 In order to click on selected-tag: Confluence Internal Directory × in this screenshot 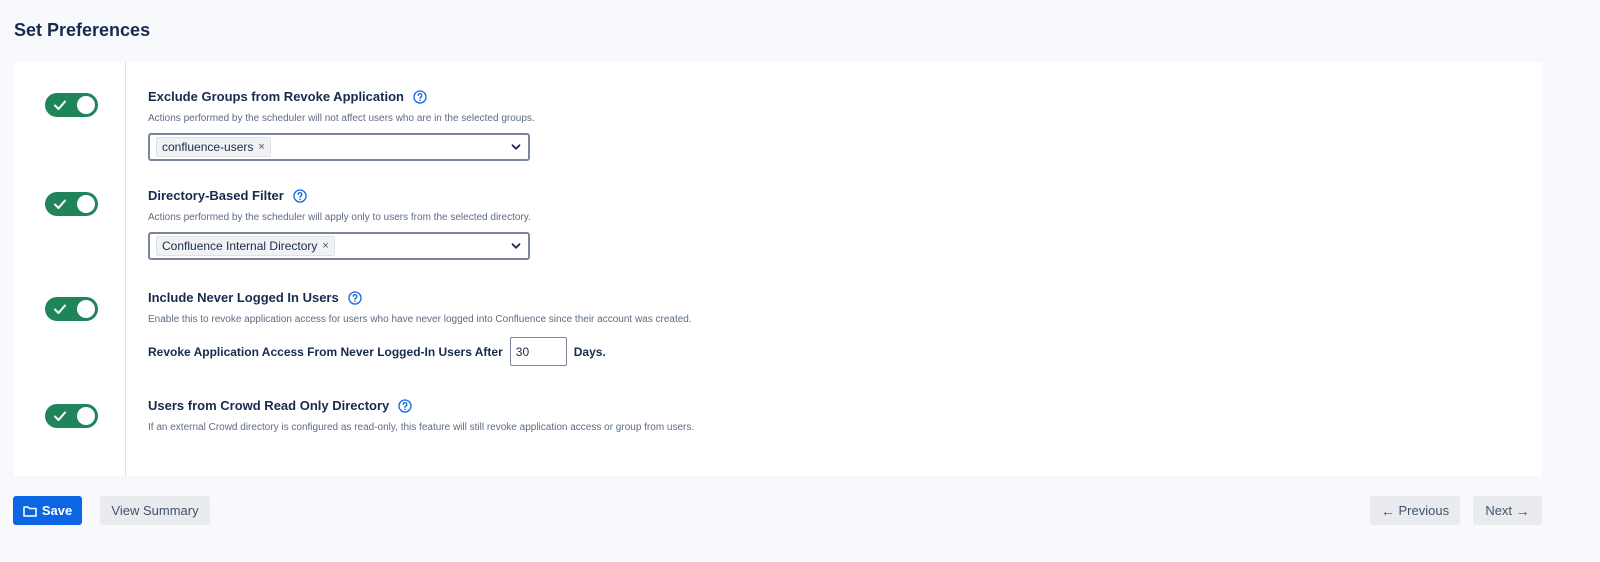, I will do `click(245, 246)`.